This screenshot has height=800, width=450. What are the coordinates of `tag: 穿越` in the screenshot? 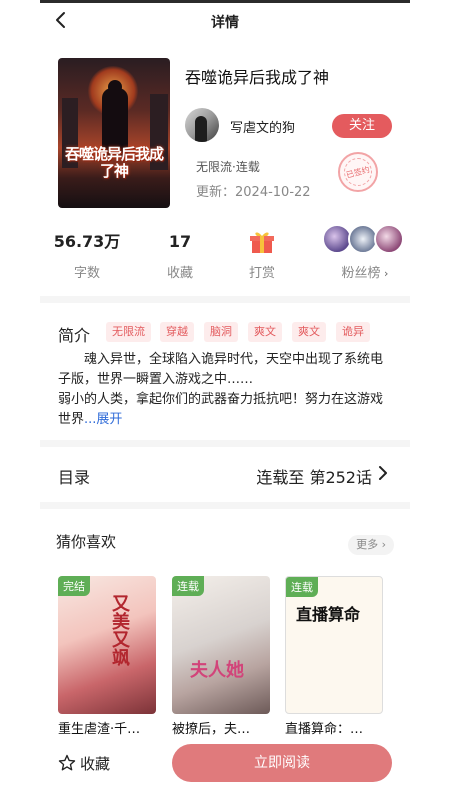 It's located at (177, 332).